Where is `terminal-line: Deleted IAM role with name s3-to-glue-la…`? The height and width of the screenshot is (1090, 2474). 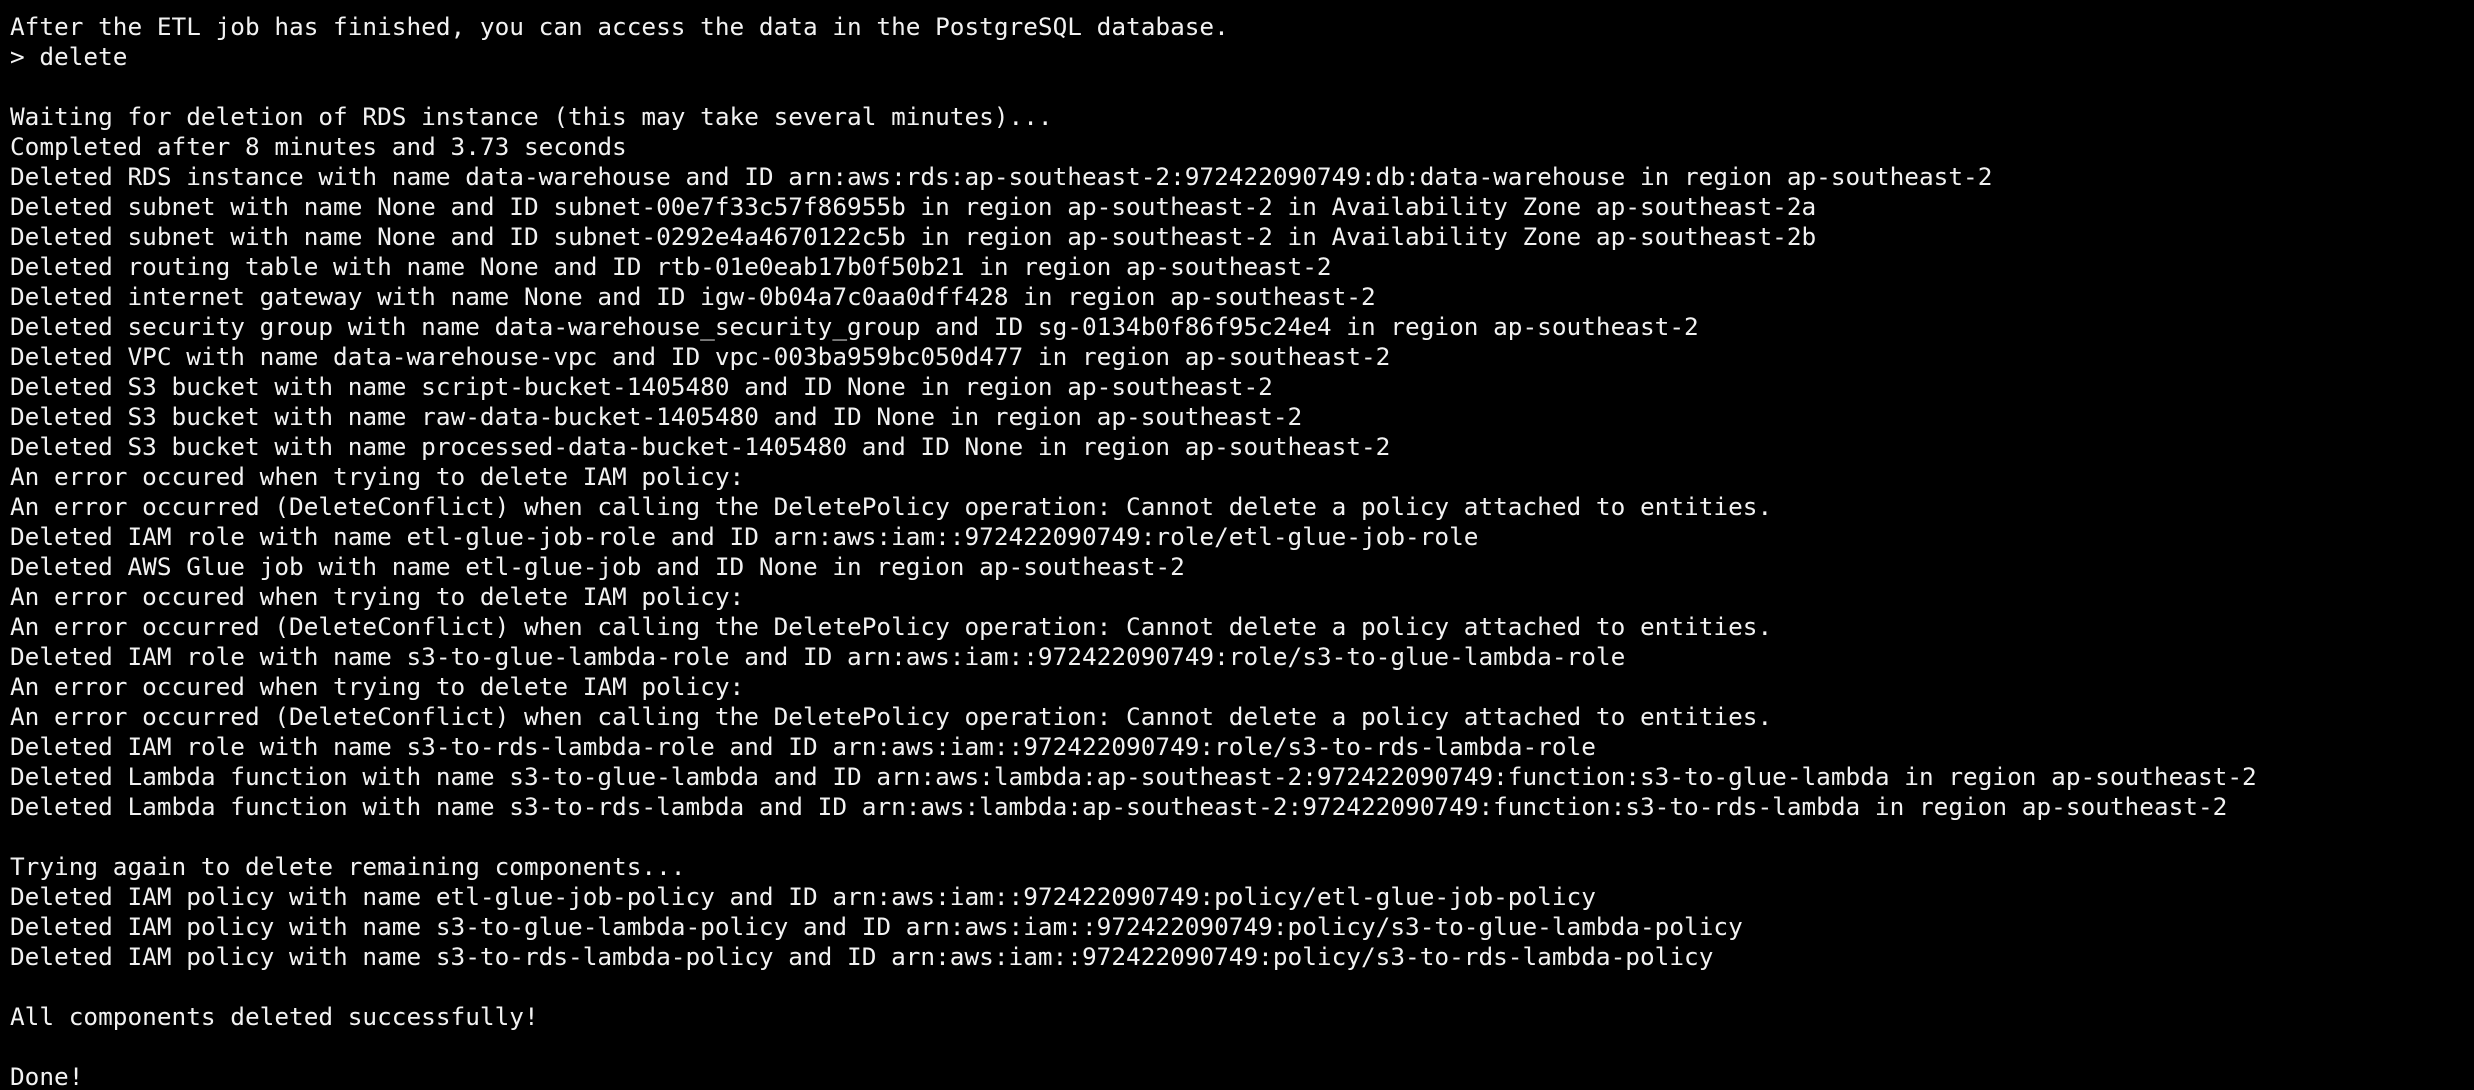 terminal-line: Deleted IAM role with name s3-to-glue-la… is located at coordinates (818, 656).